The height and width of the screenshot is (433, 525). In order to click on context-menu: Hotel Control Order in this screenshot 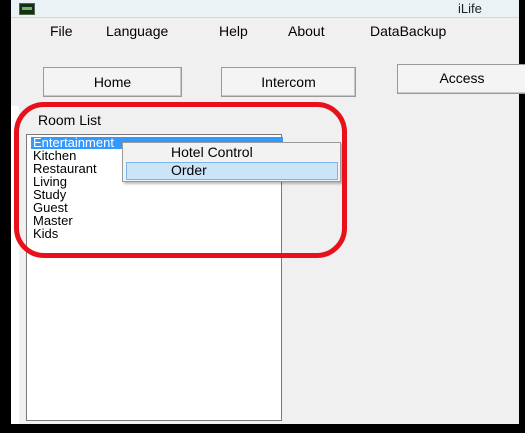, I will do `click(231, 162)`.